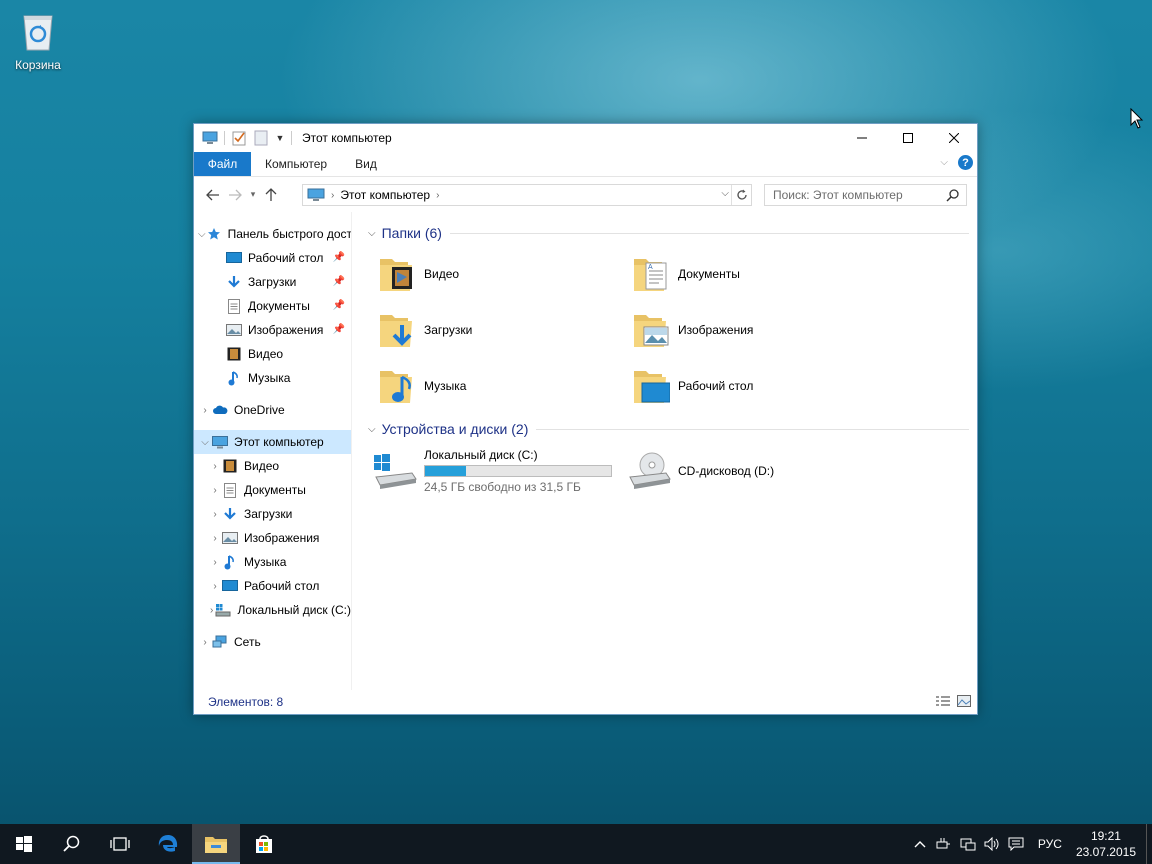  Describe the element at coordinates (213, 195) in the screenshot. I see `back-button` at that location.